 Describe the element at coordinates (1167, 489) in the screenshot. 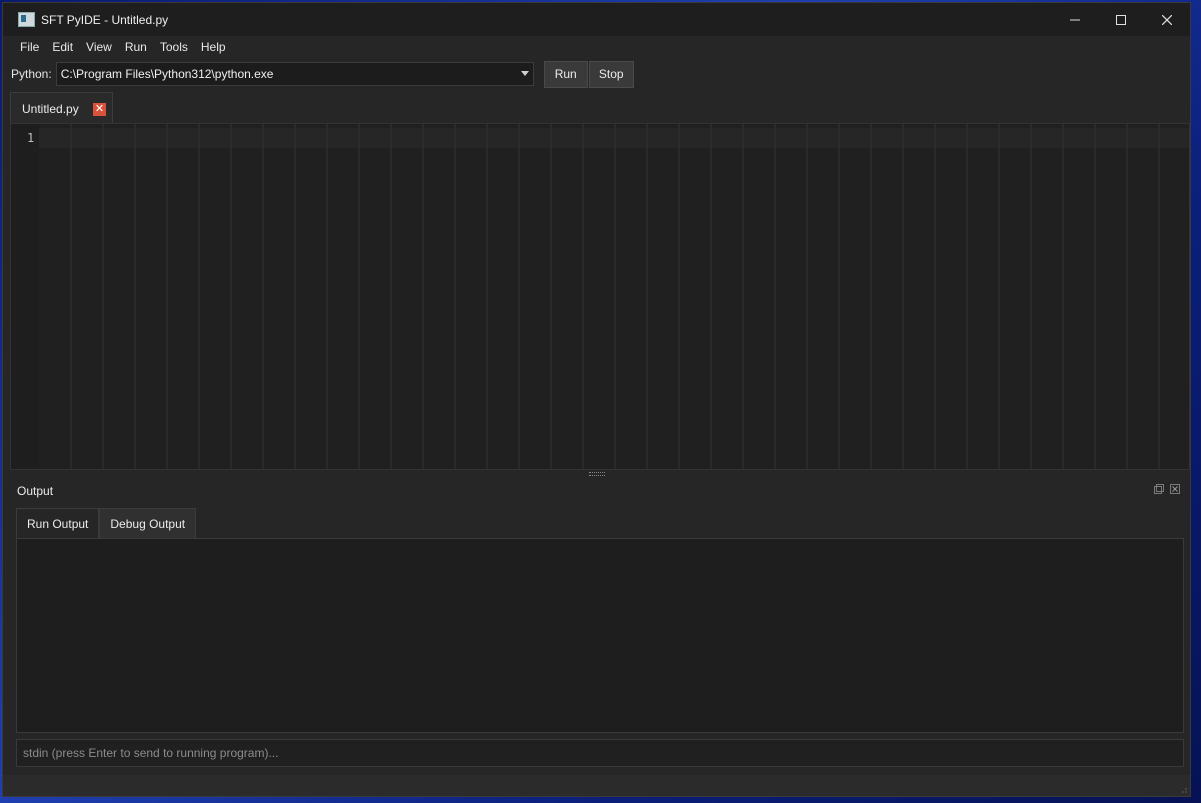

I see `dock-controls` at that location.